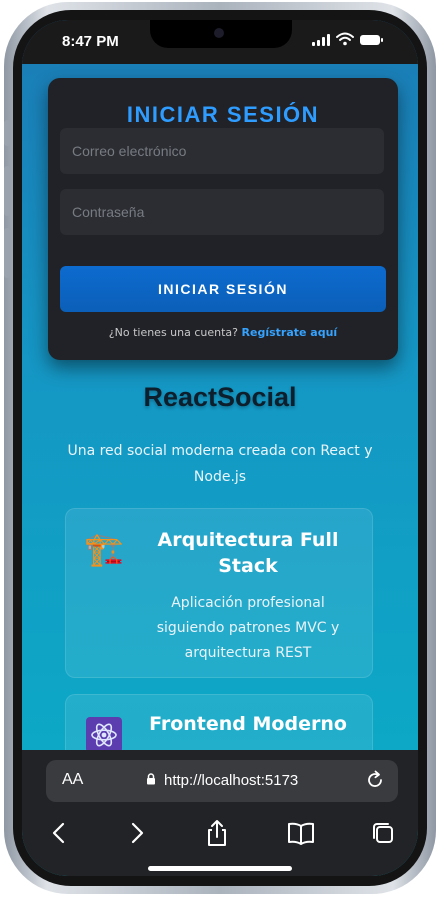 The width and height of the screenshot is (442, 898). I want to click on mute-switch, so click(7, 133).